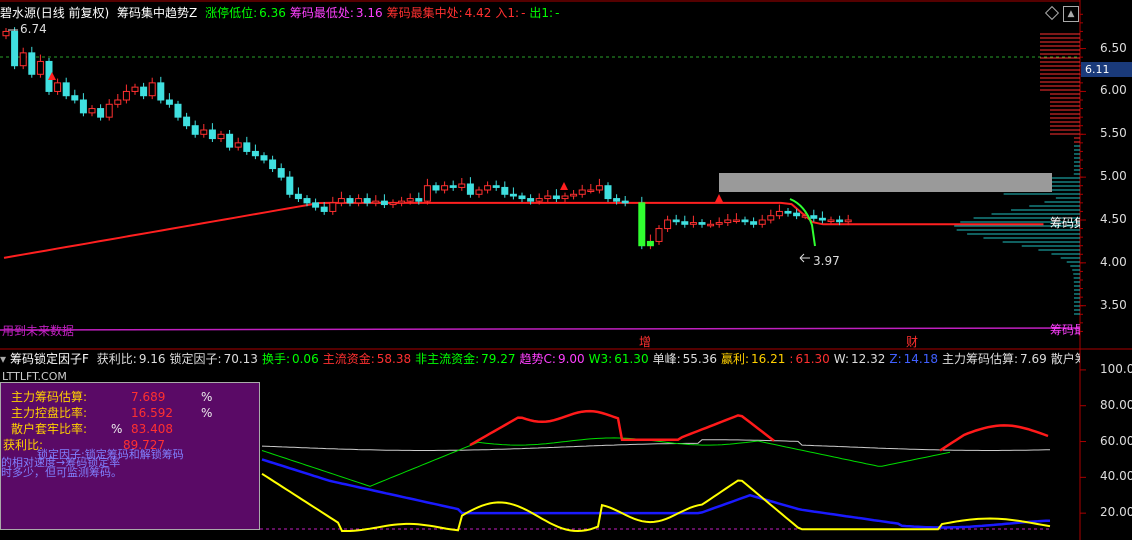 The width and height of the screenshot is (1132, 540). What do you see at coordinates (157, 13) in the screenshot?
I see `indicator-name: 筹码集中趋势Z` at bounding box center [157, 13].